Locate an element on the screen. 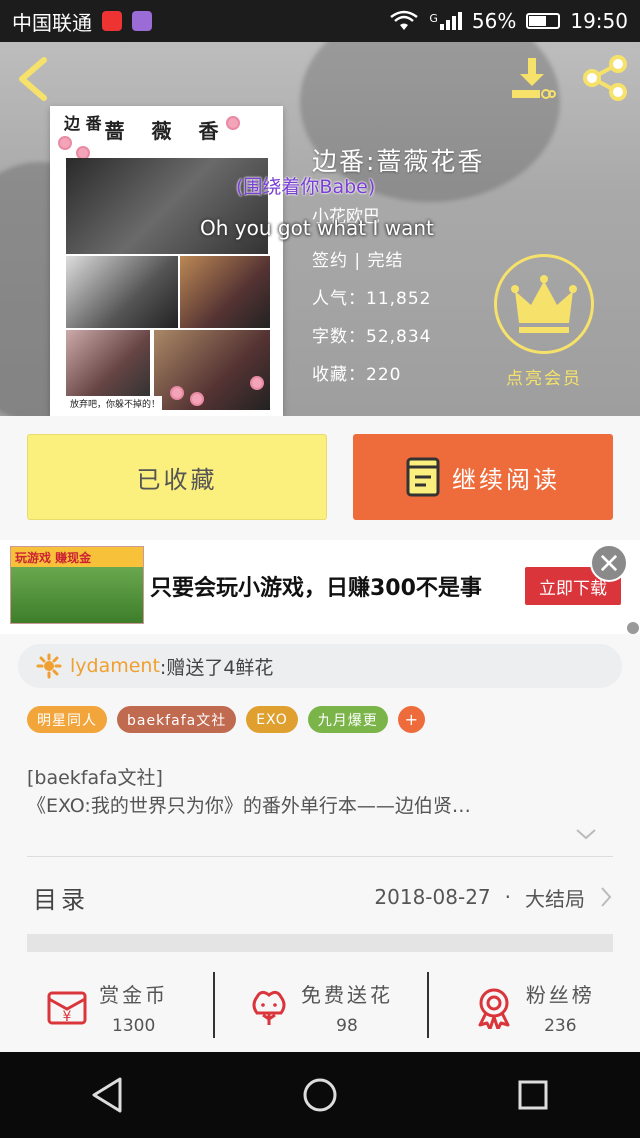  book-icon is located at coordinates (423, 477).